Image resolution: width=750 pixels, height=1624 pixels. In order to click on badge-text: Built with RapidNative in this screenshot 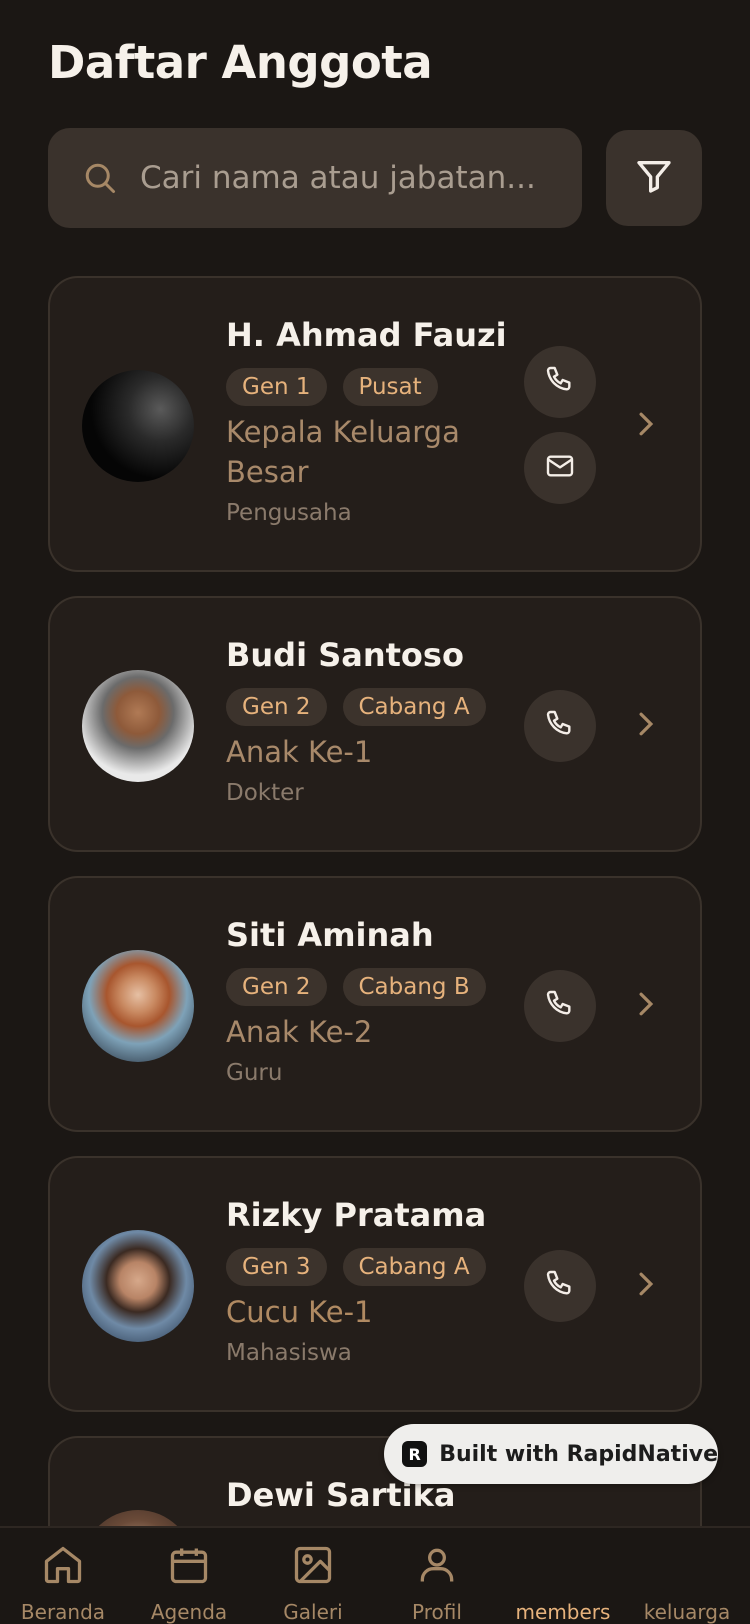, I will do `click(578, 1454)`.